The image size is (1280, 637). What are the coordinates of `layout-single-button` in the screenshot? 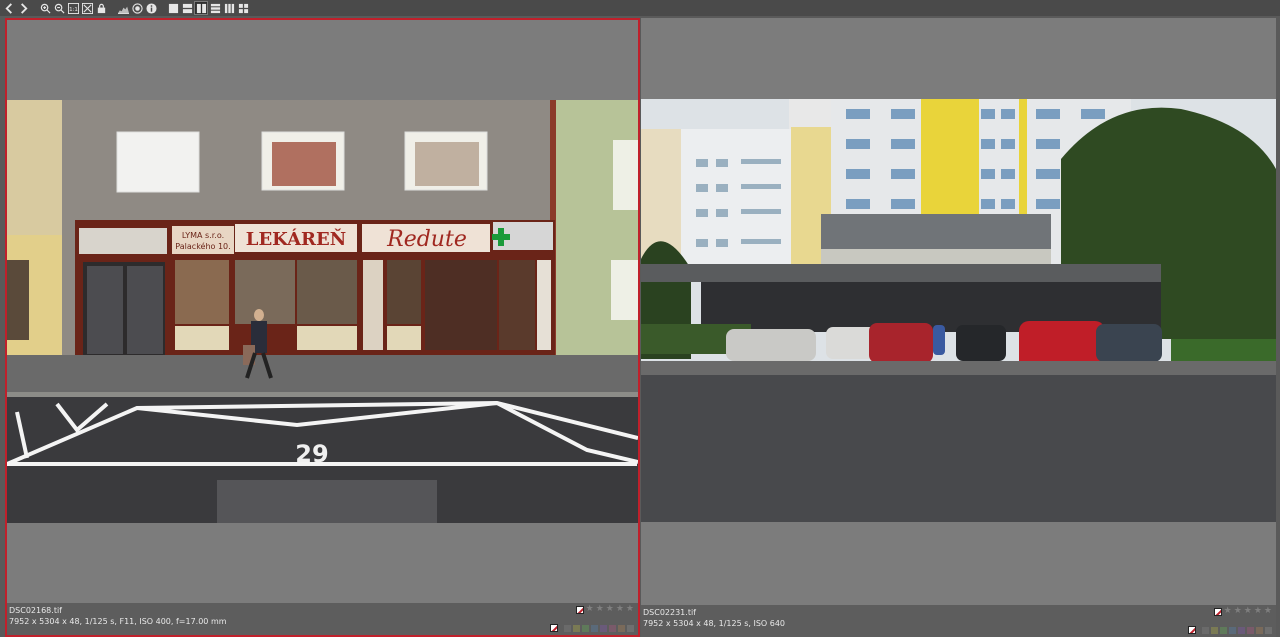 It's located at (173, 8).